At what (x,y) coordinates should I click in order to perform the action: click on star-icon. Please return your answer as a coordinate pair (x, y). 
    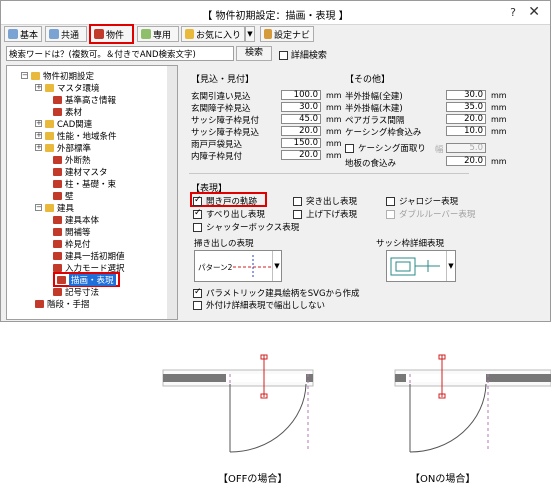
    Looking at the image, I should click on (189, 34).